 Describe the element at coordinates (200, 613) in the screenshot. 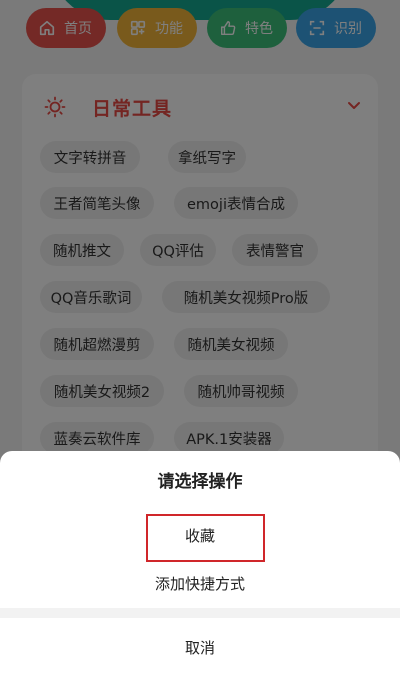

I see `sheet-divider` at that location.